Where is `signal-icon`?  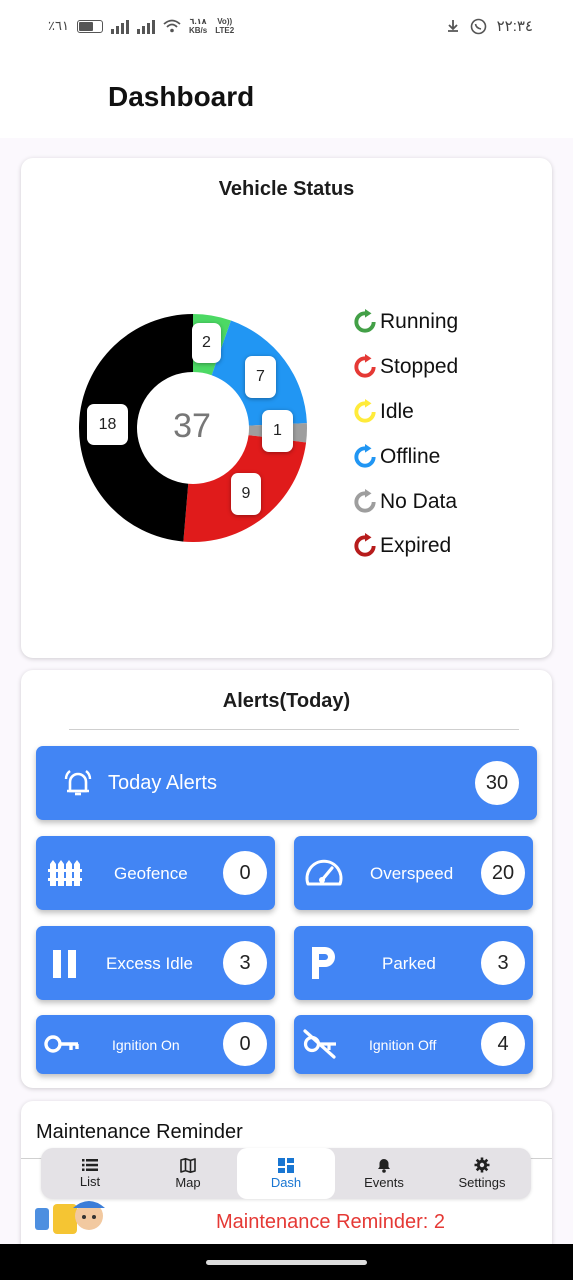
signal-icon is located at coordinates (119, 26).